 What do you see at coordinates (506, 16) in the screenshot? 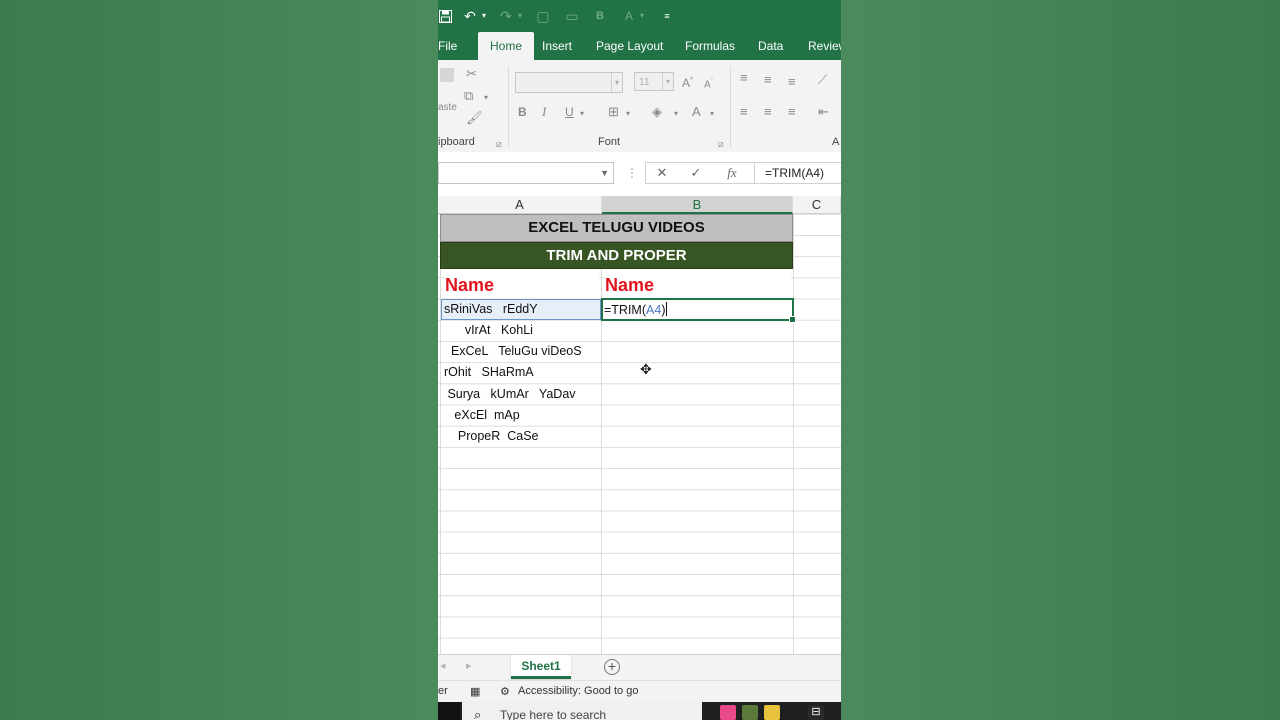
I see `redo-icon: ↷` at bounding box center [506, 16].